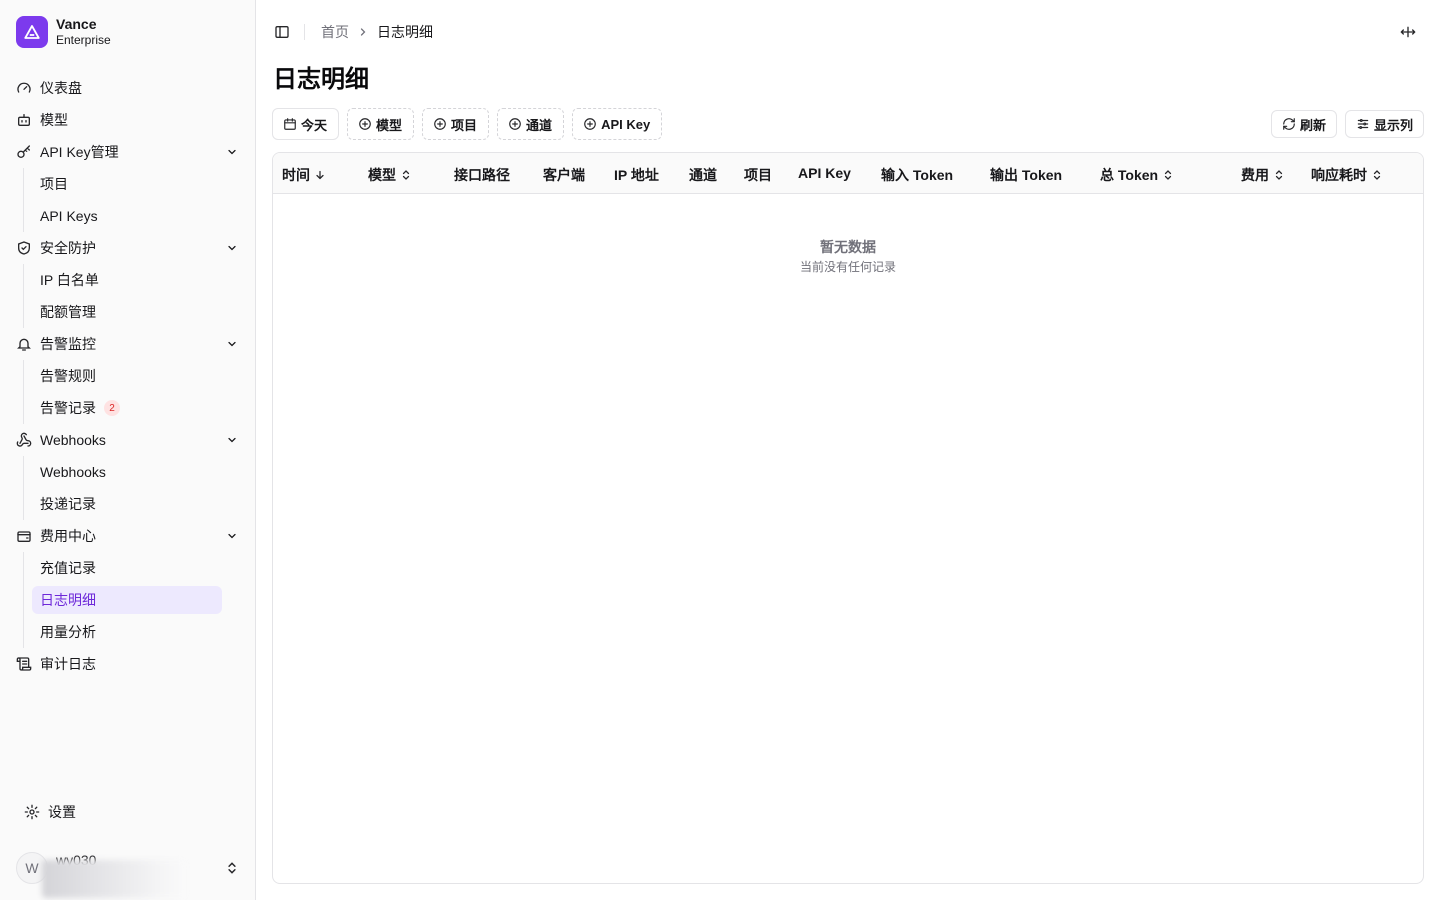  Describe the element at coordinates (128, 120) in the screenshot. I see `sidebar-item-models: 模型` at that location.